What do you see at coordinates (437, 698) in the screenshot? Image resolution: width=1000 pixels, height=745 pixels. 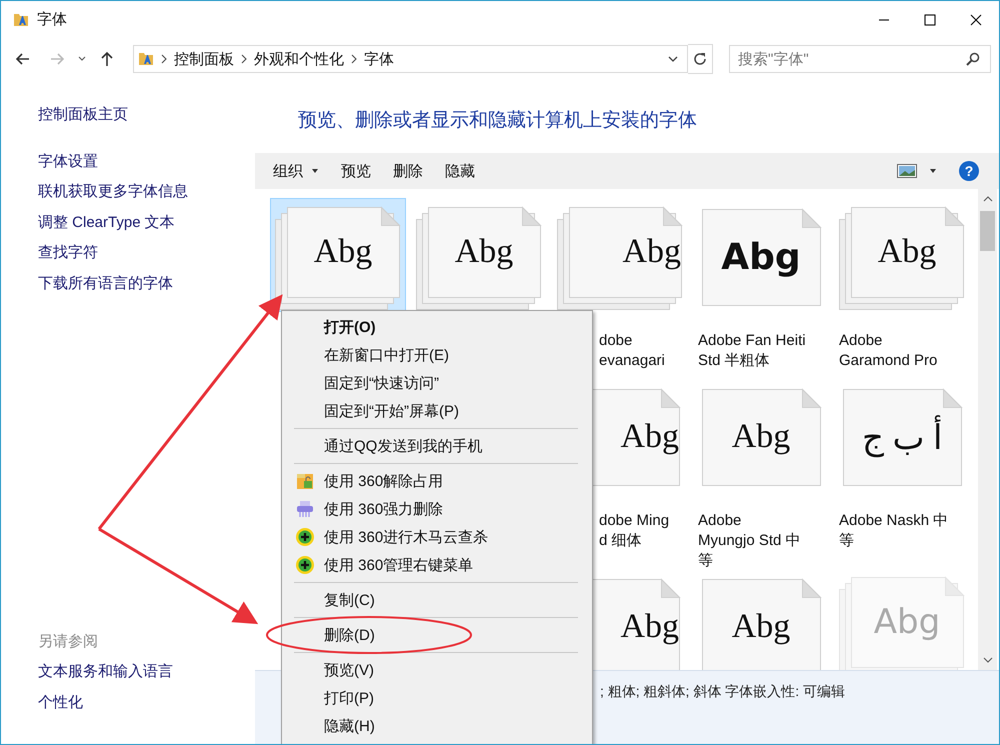 I see `menu-item: 打印(P)` at bounding box center [437, 698].